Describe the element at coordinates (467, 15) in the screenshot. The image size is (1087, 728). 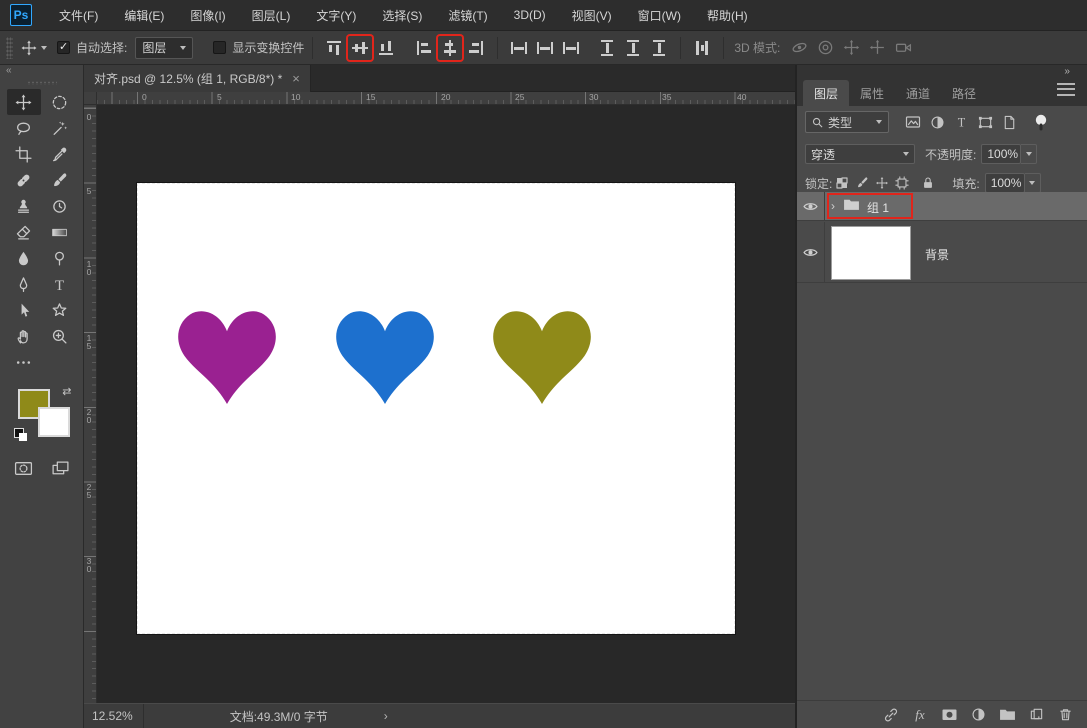
I see `menu-item-filter: 滤镜(T)` at that location.